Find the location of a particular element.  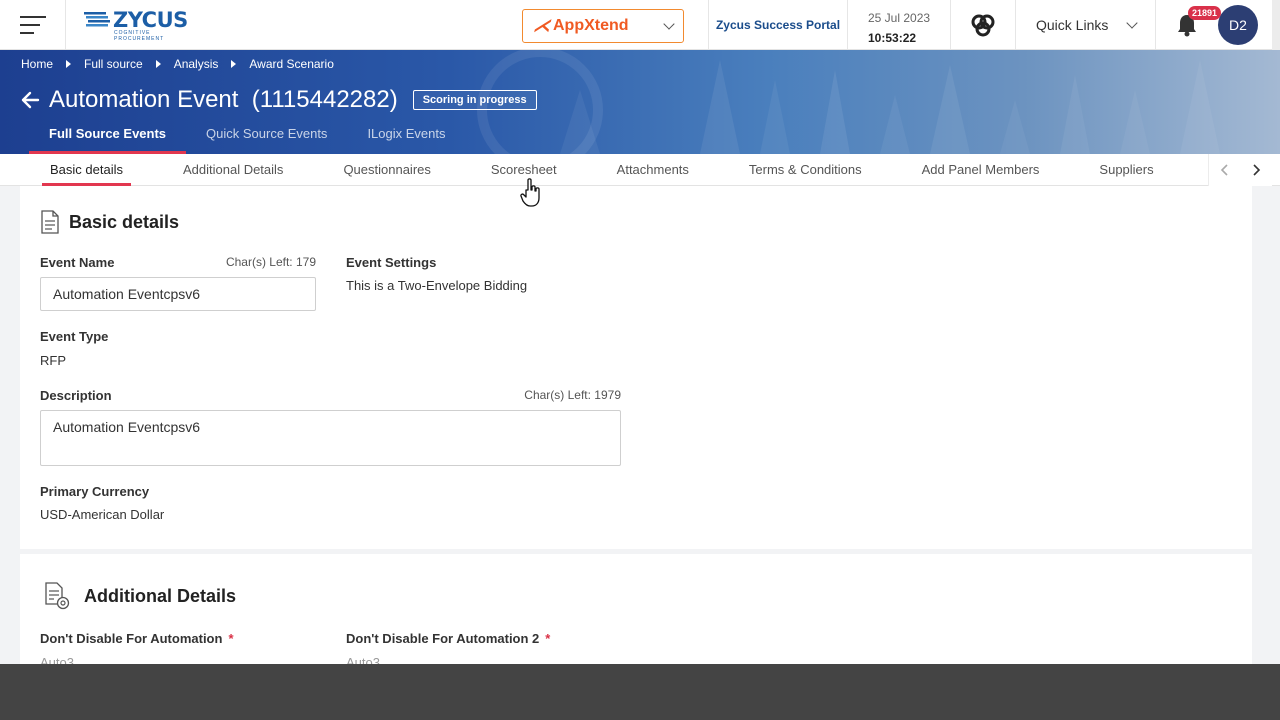

event-title: Automation Event is located at coordinates (144, 99).